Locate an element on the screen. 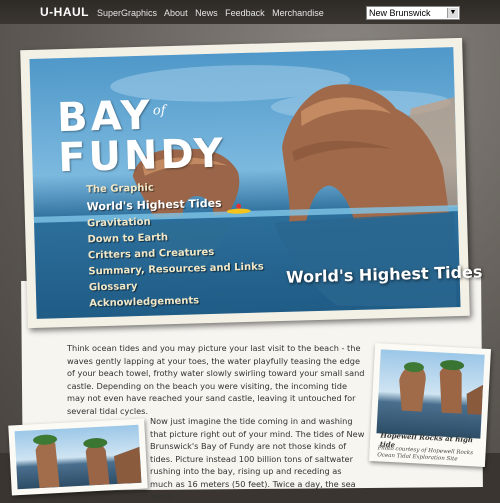 This screenshot has width=500, height=503. menu-item-critters: Critters and Creatures is located at coordinates (176, 254).